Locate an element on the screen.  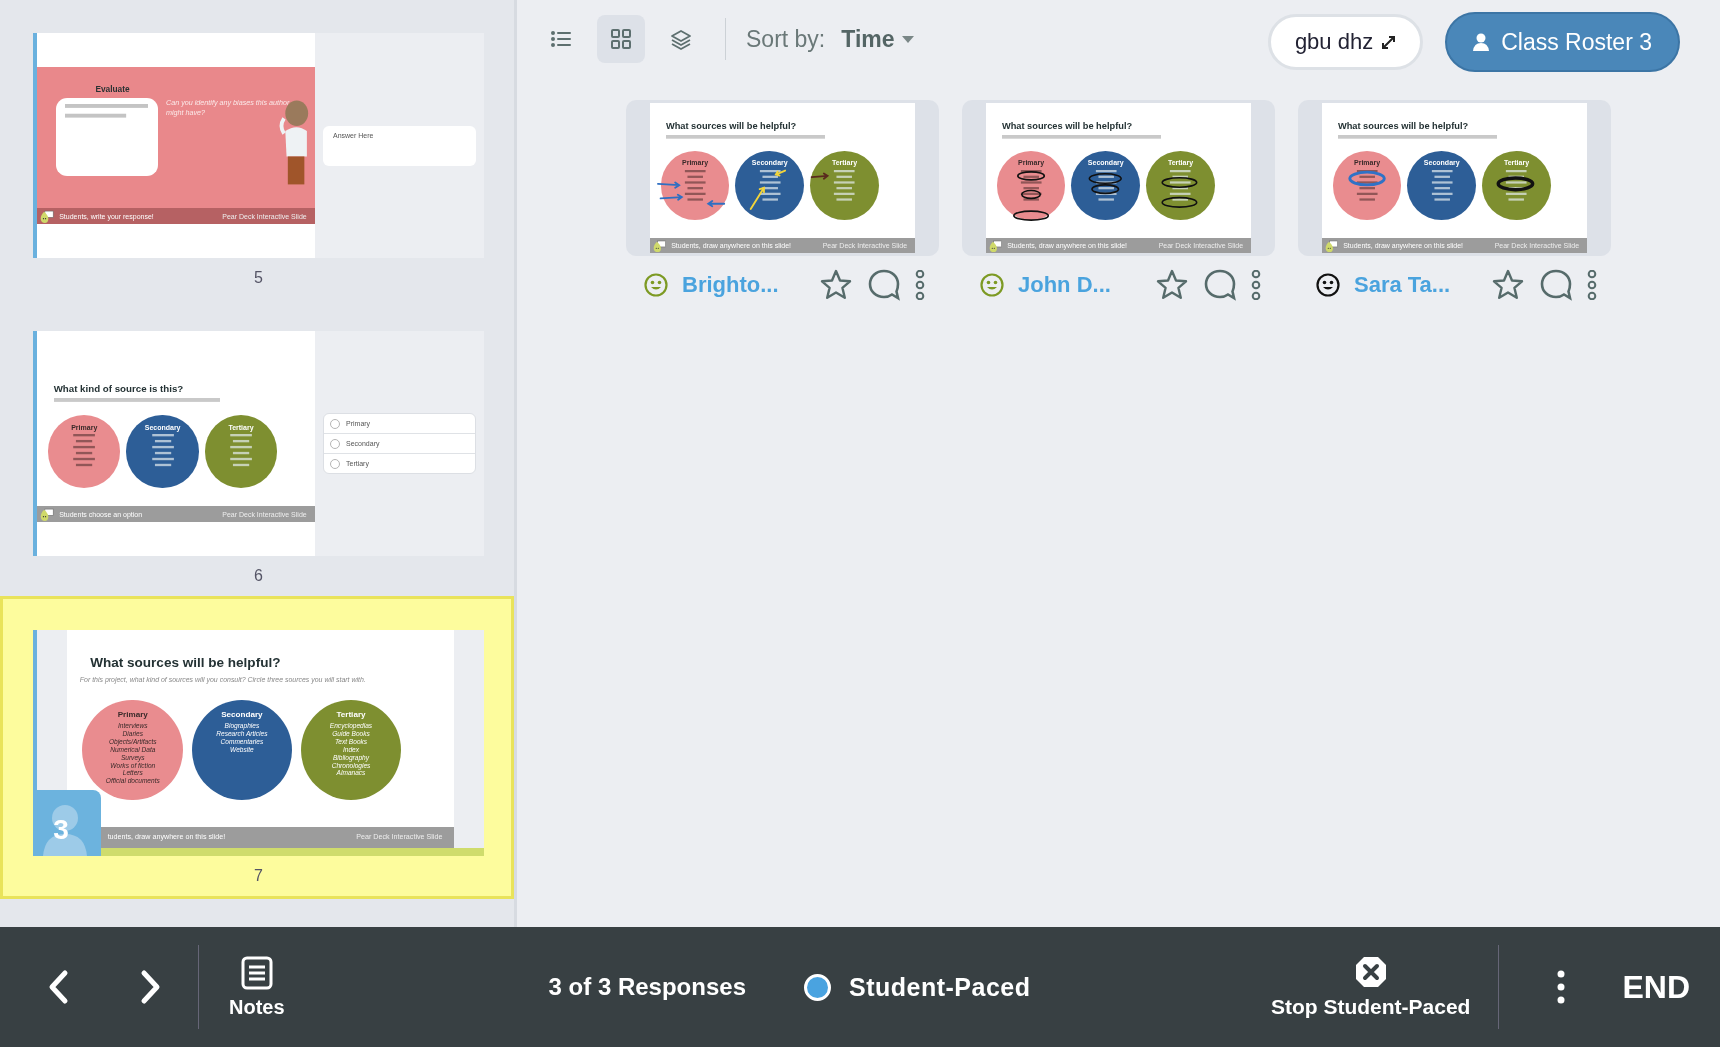
slide-number: 5 is located at coordinates (258, 278).